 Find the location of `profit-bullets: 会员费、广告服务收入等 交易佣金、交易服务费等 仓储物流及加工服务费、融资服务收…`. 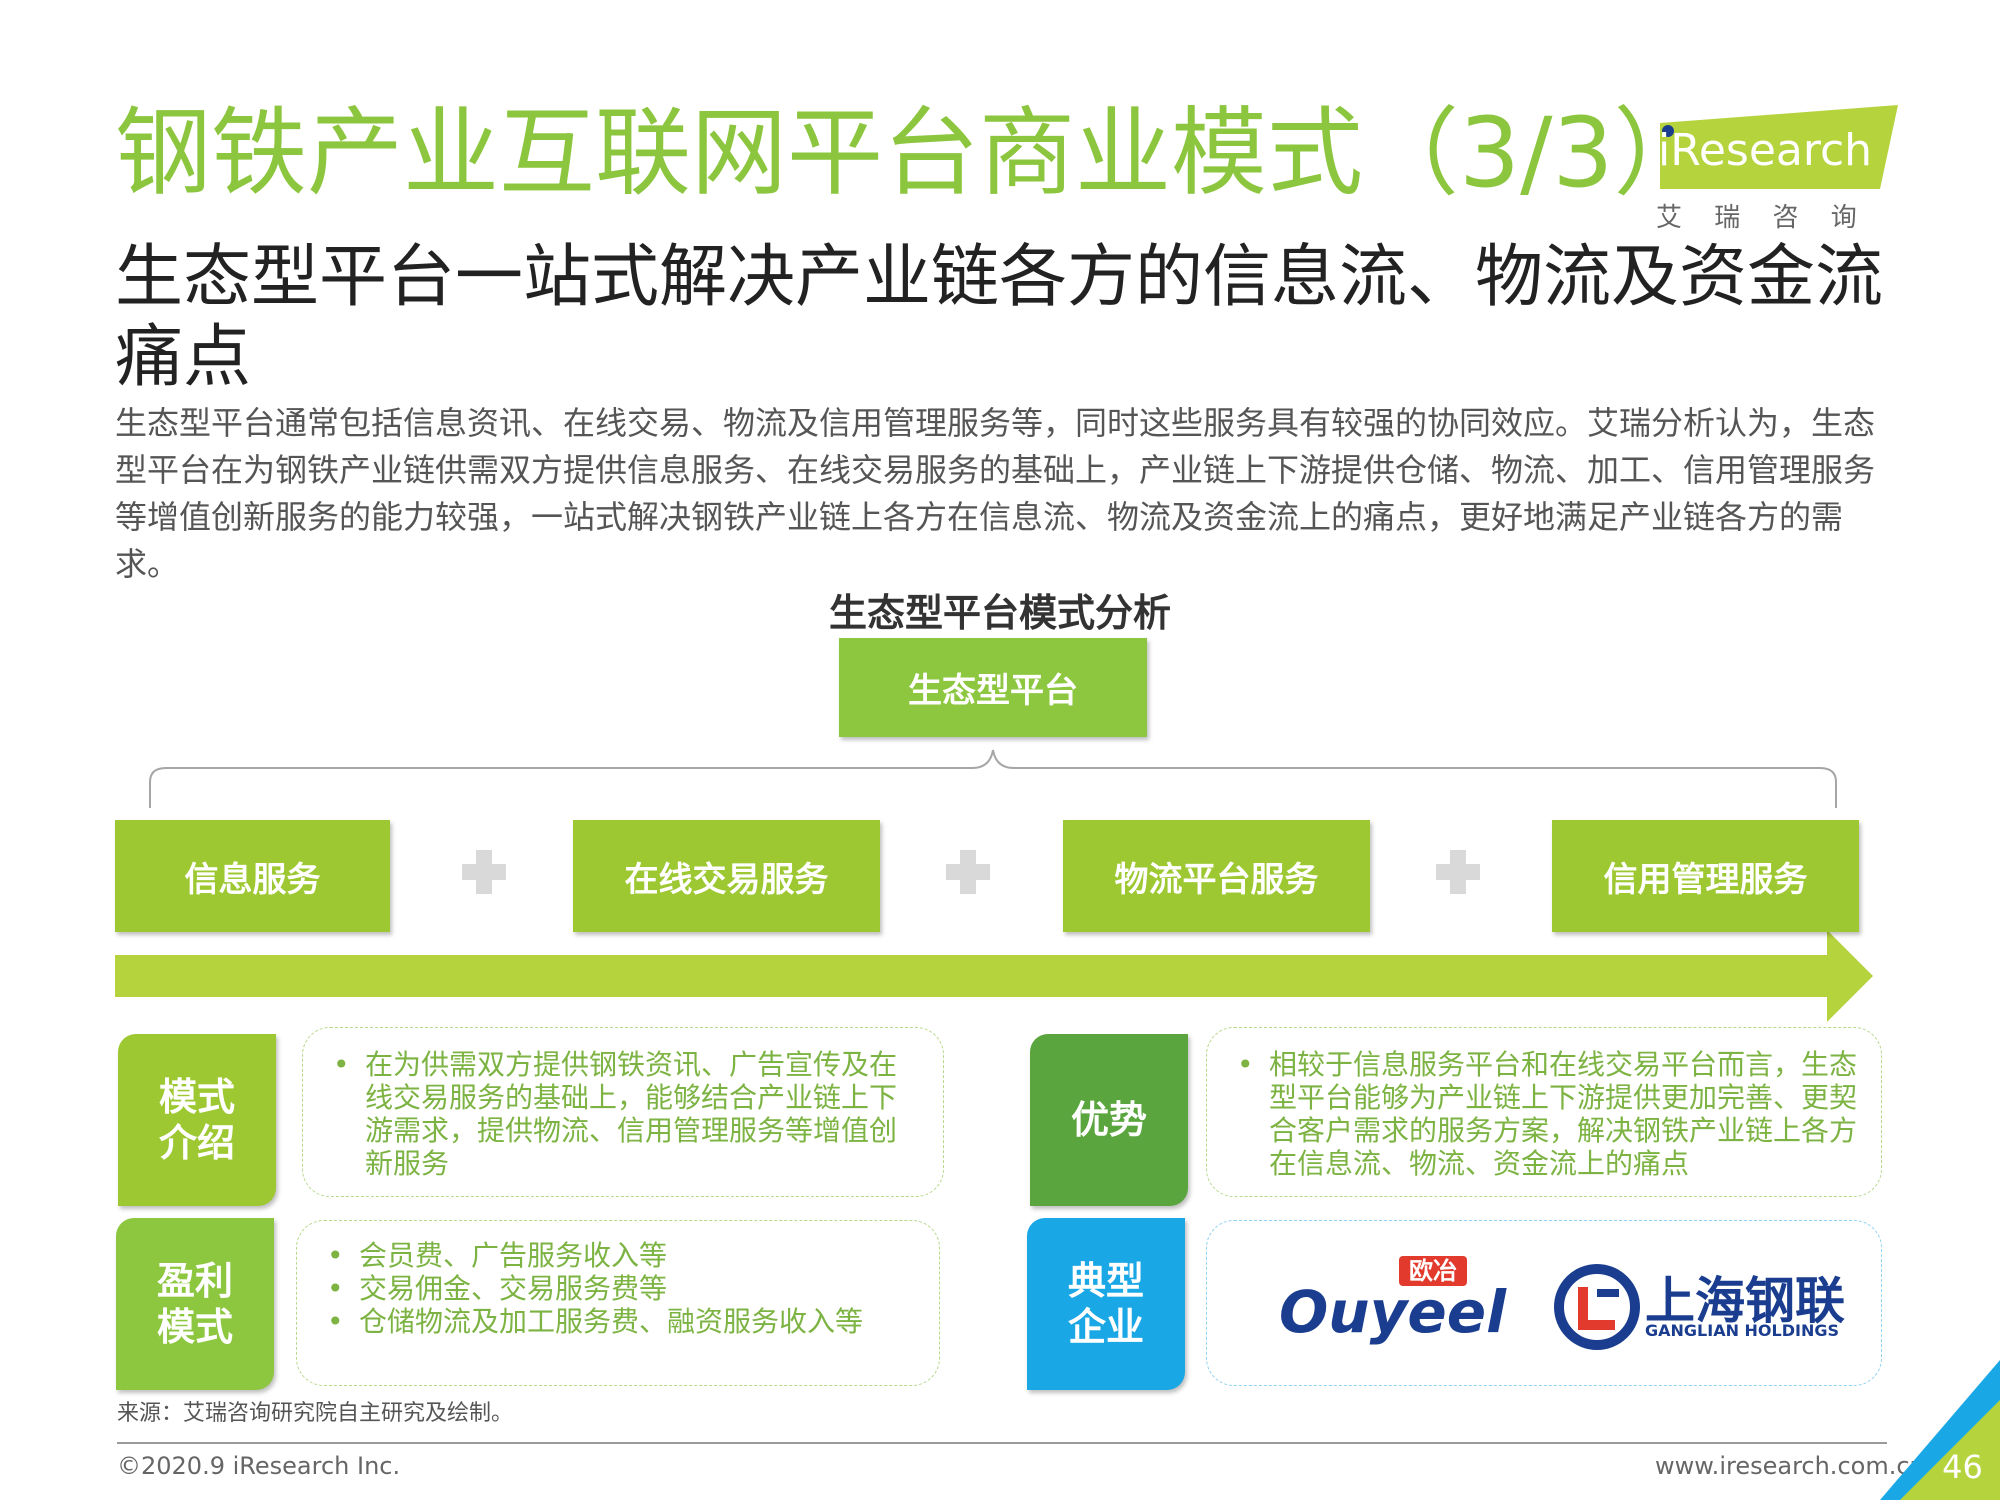

profit-bullets: 会员费、广告服务收入等 交易佣金、交易服务费等 仓储物流及加工服务费、融资服务收… is located at coordinates (618, 1288).